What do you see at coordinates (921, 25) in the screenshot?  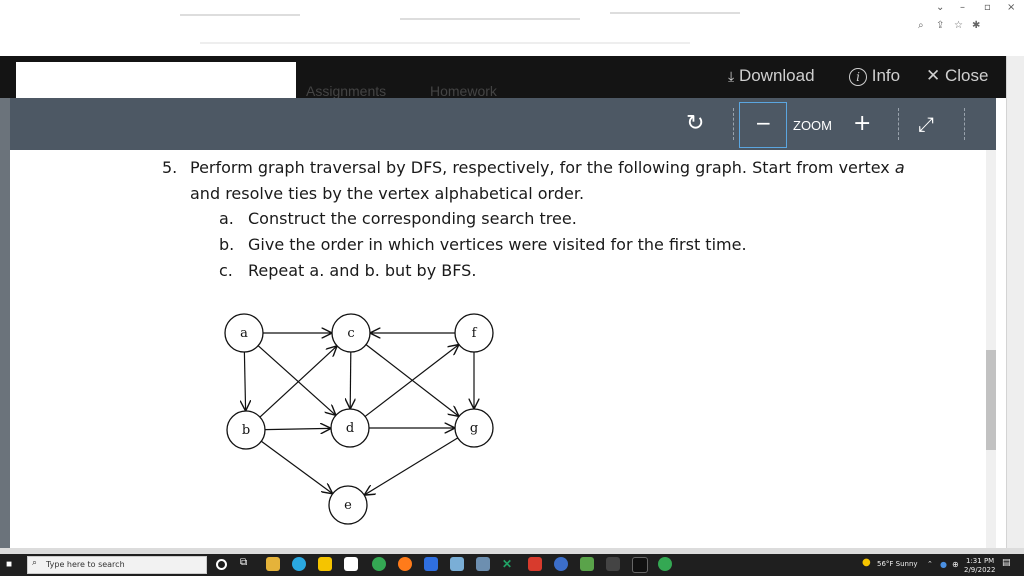 I see `zoom-lens-icon: ⌕` at bounding box center [921, 25].